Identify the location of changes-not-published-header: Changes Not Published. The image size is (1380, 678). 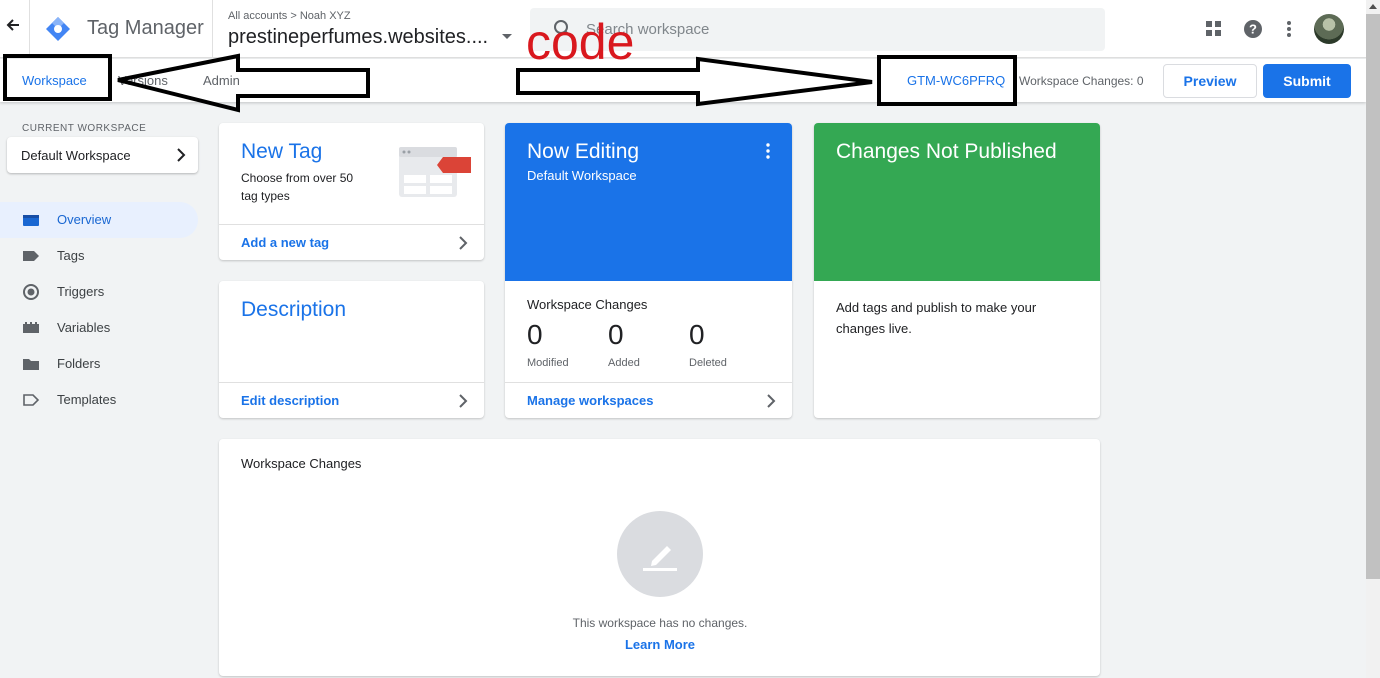
(957, 202).